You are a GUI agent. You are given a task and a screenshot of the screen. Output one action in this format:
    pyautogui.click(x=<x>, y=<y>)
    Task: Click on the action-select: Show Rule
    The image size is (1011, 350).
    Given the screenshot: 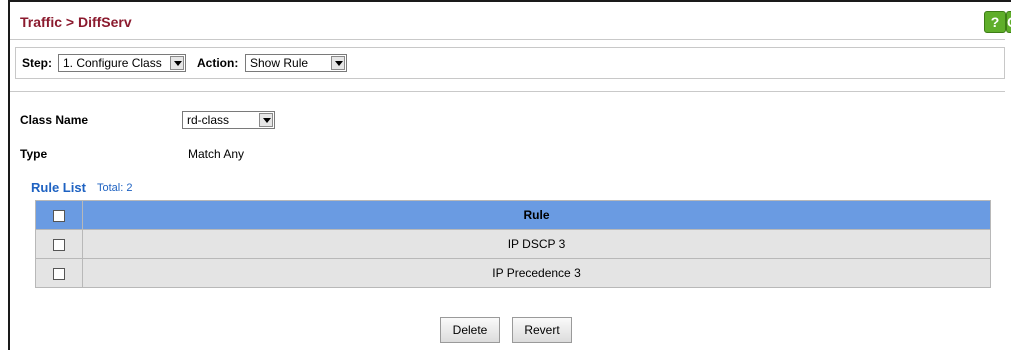 What is the action you would take?
    pyautogui.click(x=296, y=63)
    